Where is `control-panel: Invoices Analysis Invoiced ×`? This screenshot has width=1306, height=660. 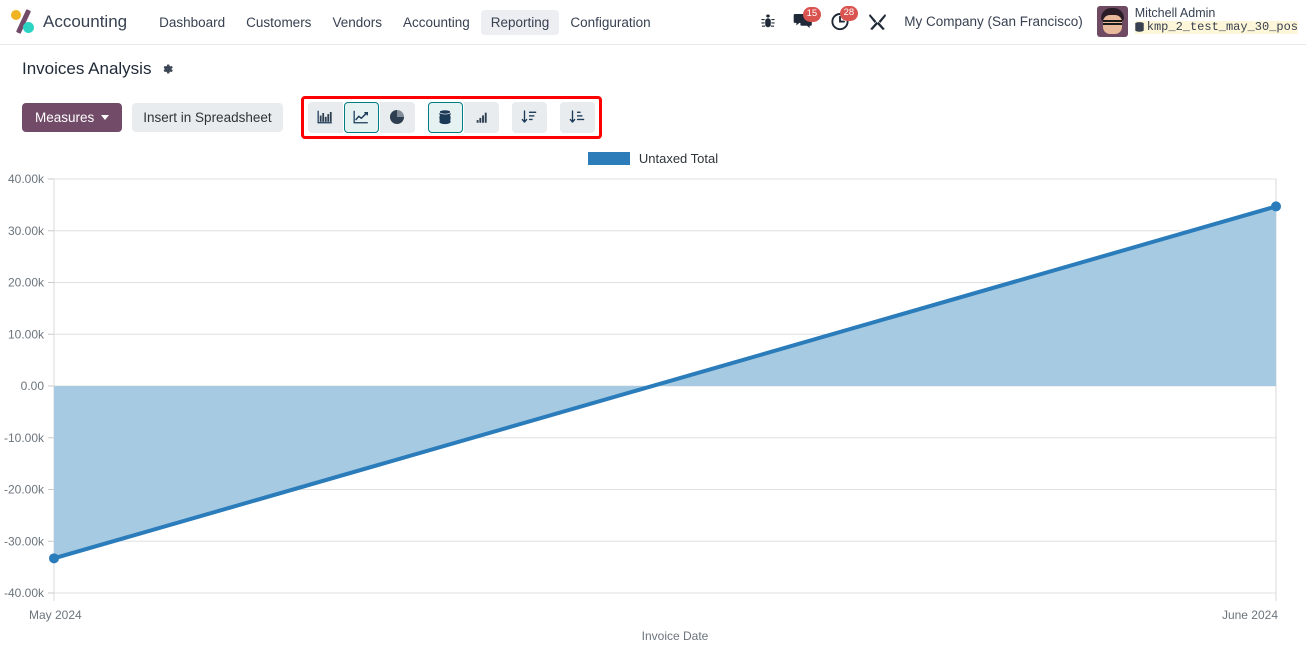
control-panel: Invoices Analysis Invoiced × is located at coordinates (653, 91).